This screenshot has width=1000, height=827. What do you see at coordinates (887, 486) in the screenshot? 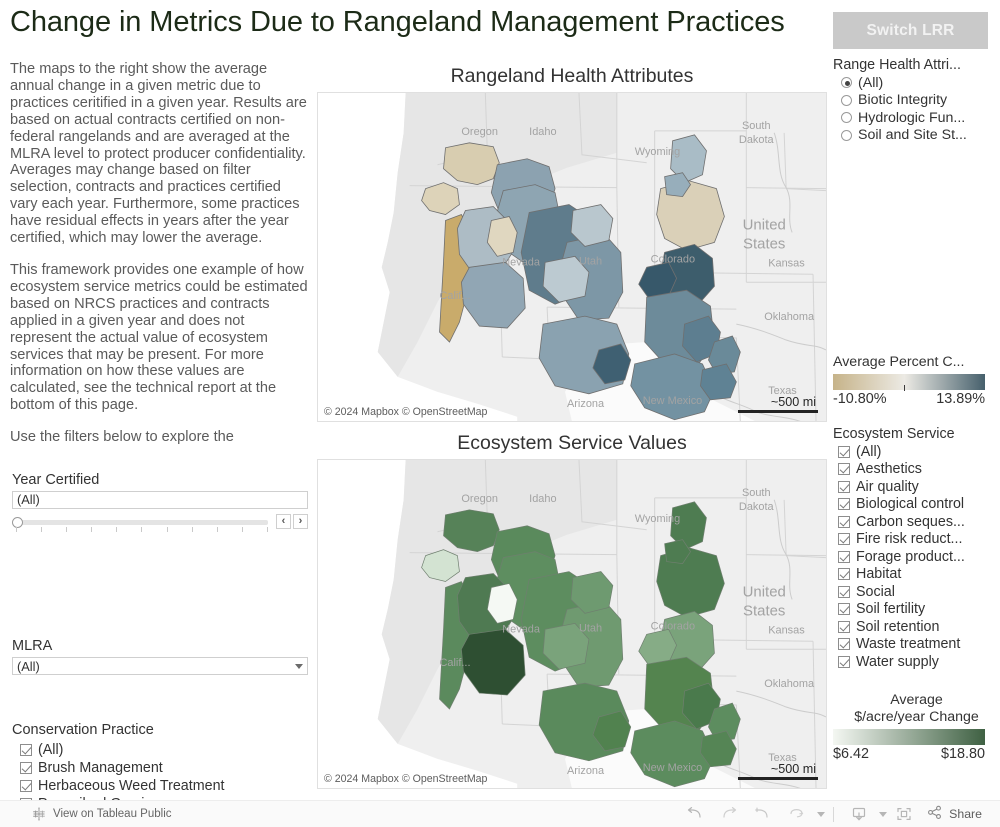
I see `list-item-label: Air quality` at bounding box center [887, 486].